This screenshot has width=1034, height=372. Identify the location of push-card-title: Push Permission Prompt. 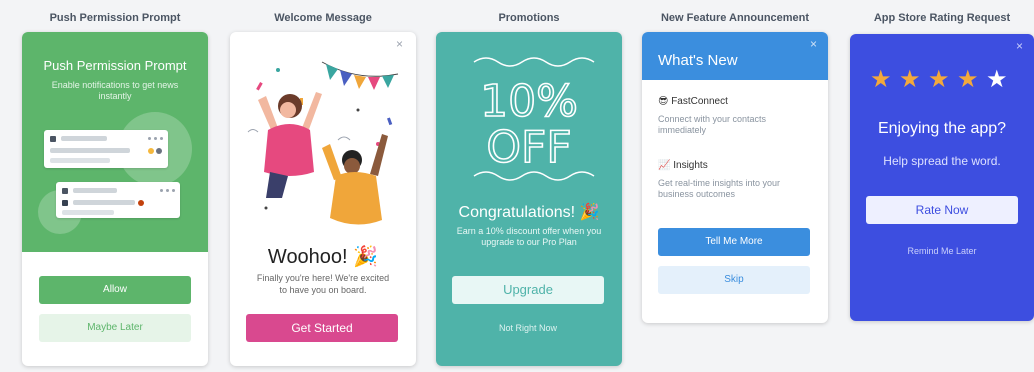
(115, 65).